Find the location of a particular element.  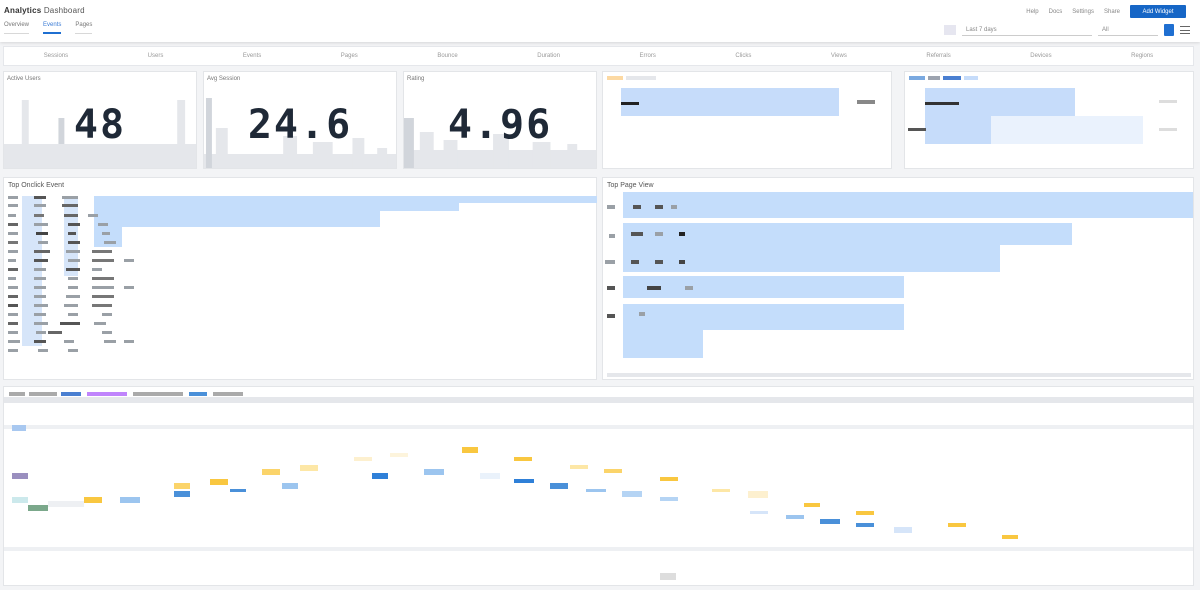

menu-icon is located at coordinates (1185, 30).